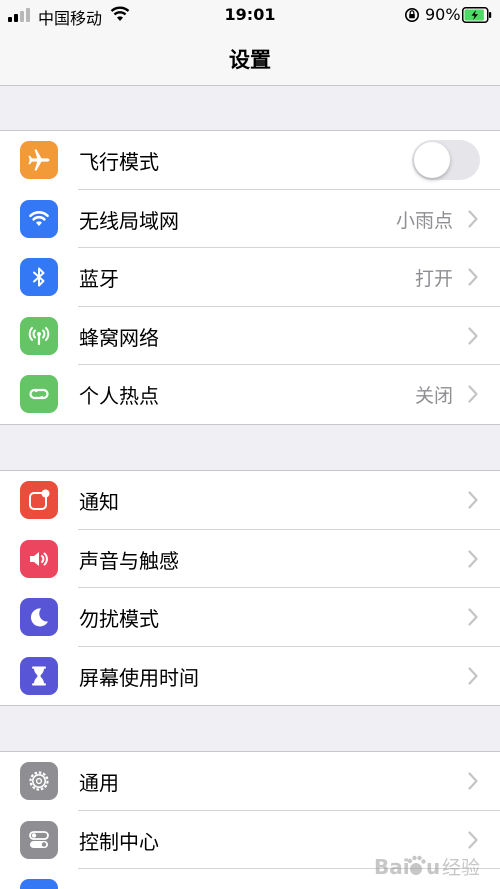  Describe the element at coordinates (39, 884) in the screenshot. I see `display-icon` at that location.